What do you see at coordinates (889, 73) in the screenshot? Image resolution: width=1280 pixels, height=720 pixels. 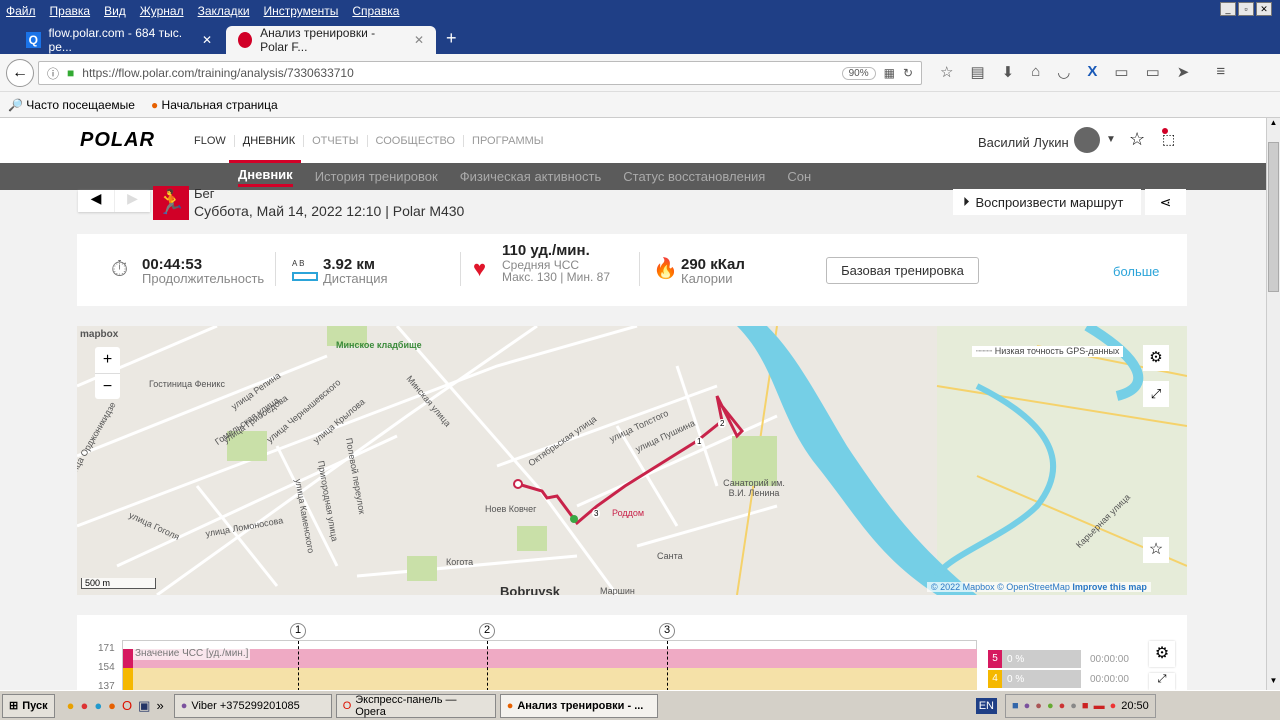 I see `reader-icon: ▦` at bounding box center [889, 73].